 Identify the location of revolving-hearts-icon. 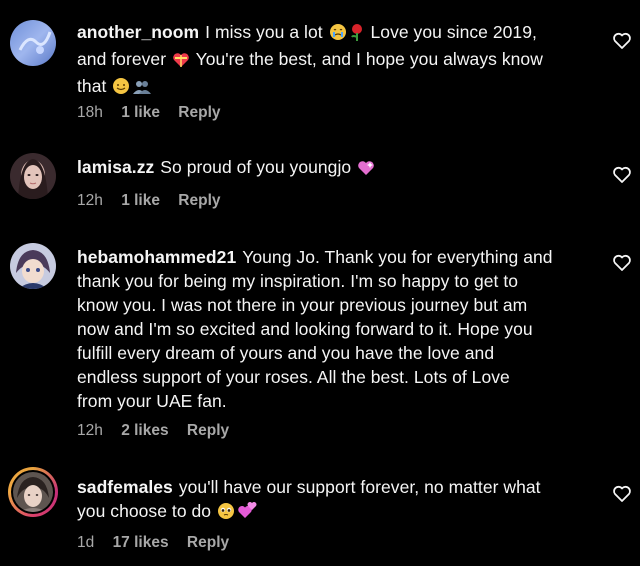
(247, 514).